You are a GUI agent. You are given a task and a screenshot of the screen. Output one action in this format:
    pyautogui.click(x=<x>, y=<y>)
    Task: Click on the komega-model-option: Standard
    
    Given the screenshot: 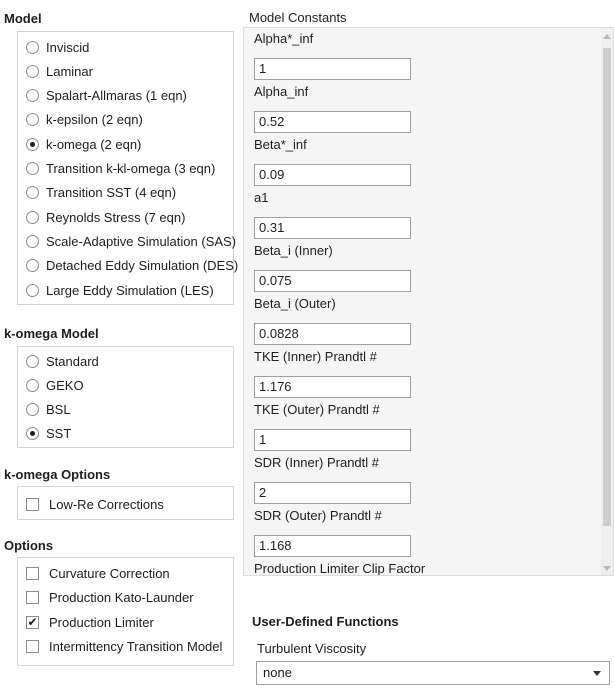 What is the action you would take?
    pyautogui.click(x=62, y=361)
    